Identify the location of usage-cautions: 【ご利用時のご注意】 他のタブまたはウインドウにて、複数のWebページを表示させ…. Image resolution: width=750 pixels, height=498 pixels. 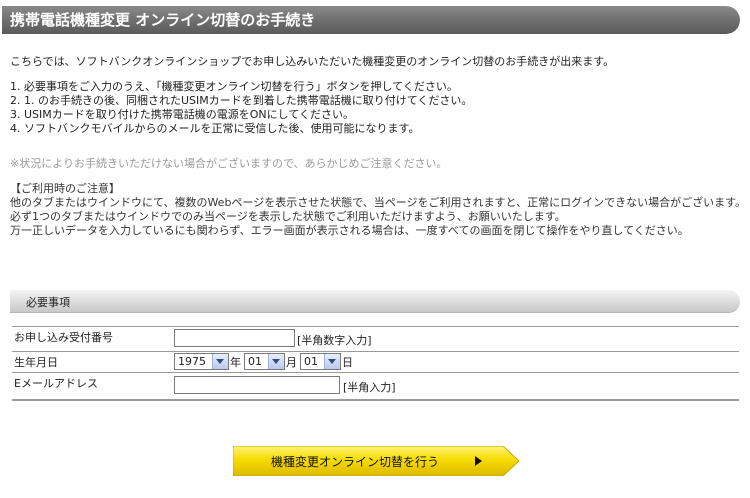
(378, 210).